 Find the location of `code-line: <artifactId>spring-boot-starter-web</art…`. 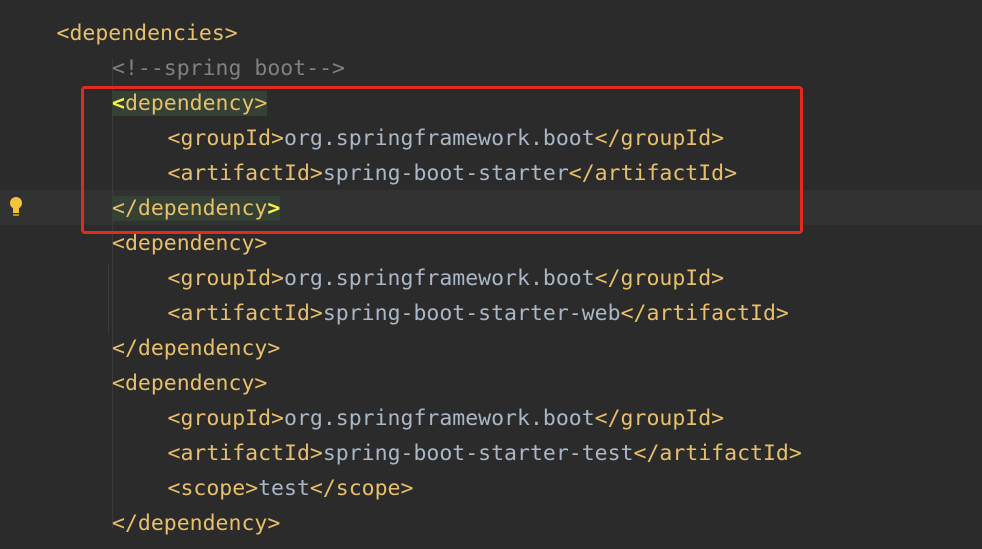

code-line: <artifactId>spring-boot-starter-web</art… is located at coordinates (478, 313).